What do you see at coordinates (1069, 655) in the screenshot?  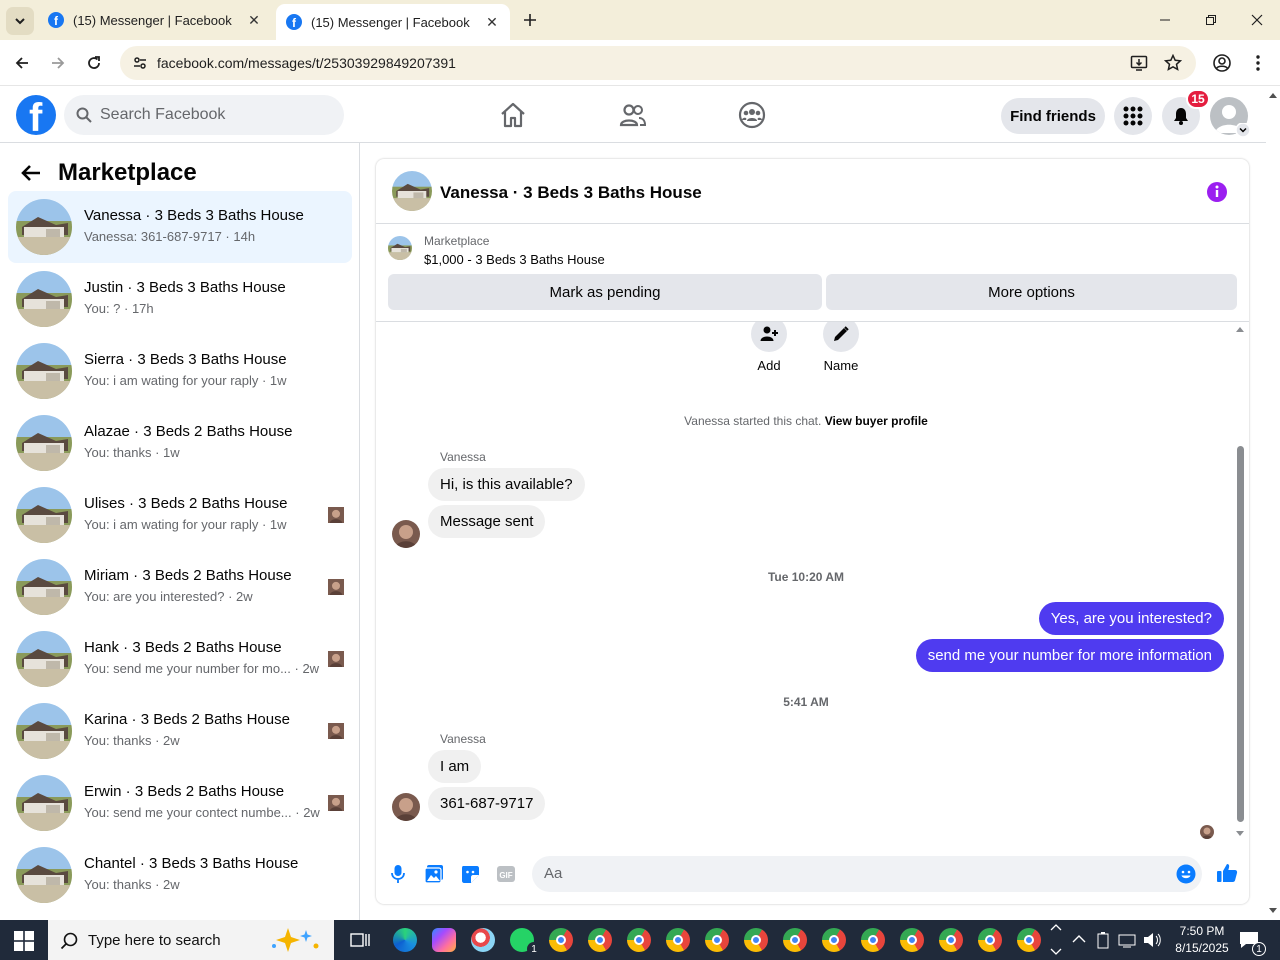 I see `outgoing-message: send me your number for more information` at bounding box center [1069, 655].